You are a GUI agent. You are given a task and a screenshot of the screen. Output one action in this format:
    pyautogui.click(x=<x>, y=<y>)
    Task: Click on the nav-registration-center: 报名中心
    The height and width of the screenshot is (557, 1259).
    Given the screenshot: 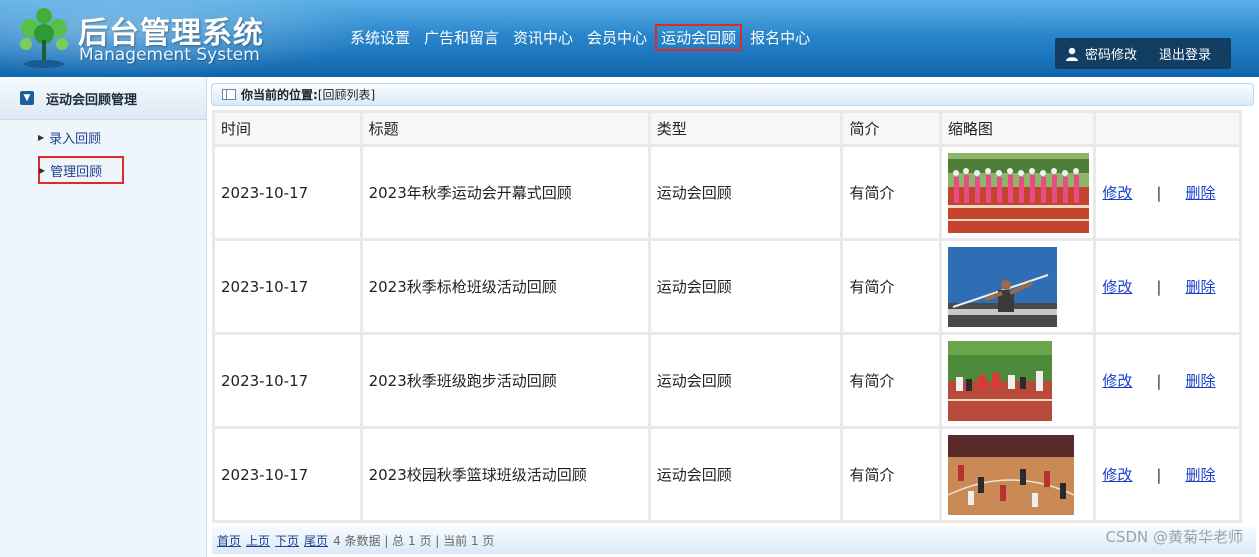 What is the action you would take?
    pyautogui.click(x=780, y=37)
    